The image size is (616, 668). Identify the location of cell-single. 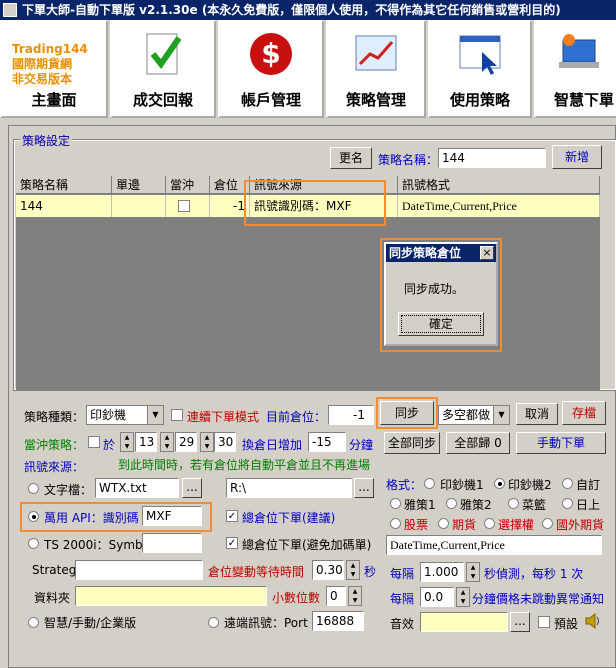
(139, 206).